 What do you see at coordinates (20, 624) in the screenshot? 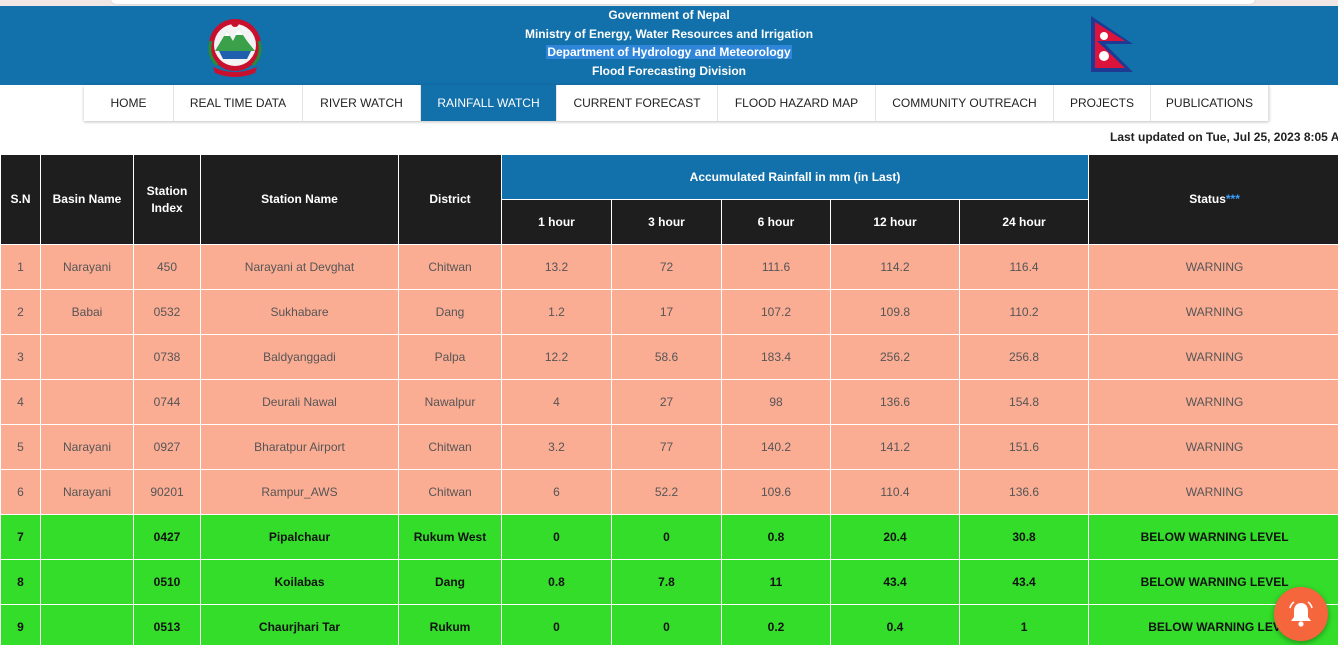
I see `cell-sn: 9` at bounding box center [20, 624].